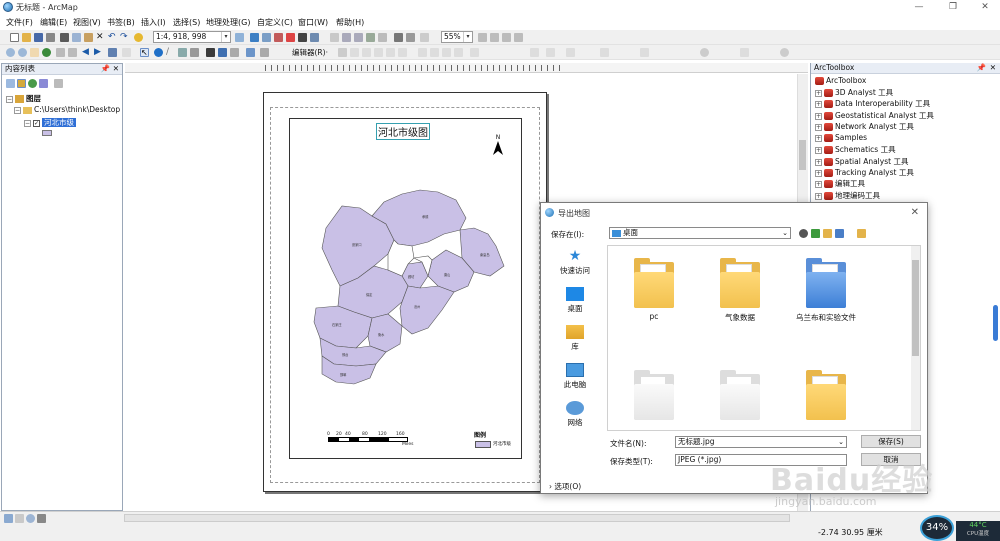 This screenshot has height=541, width=1000. I want to click on pan-hand-icon, so click(34, 52).